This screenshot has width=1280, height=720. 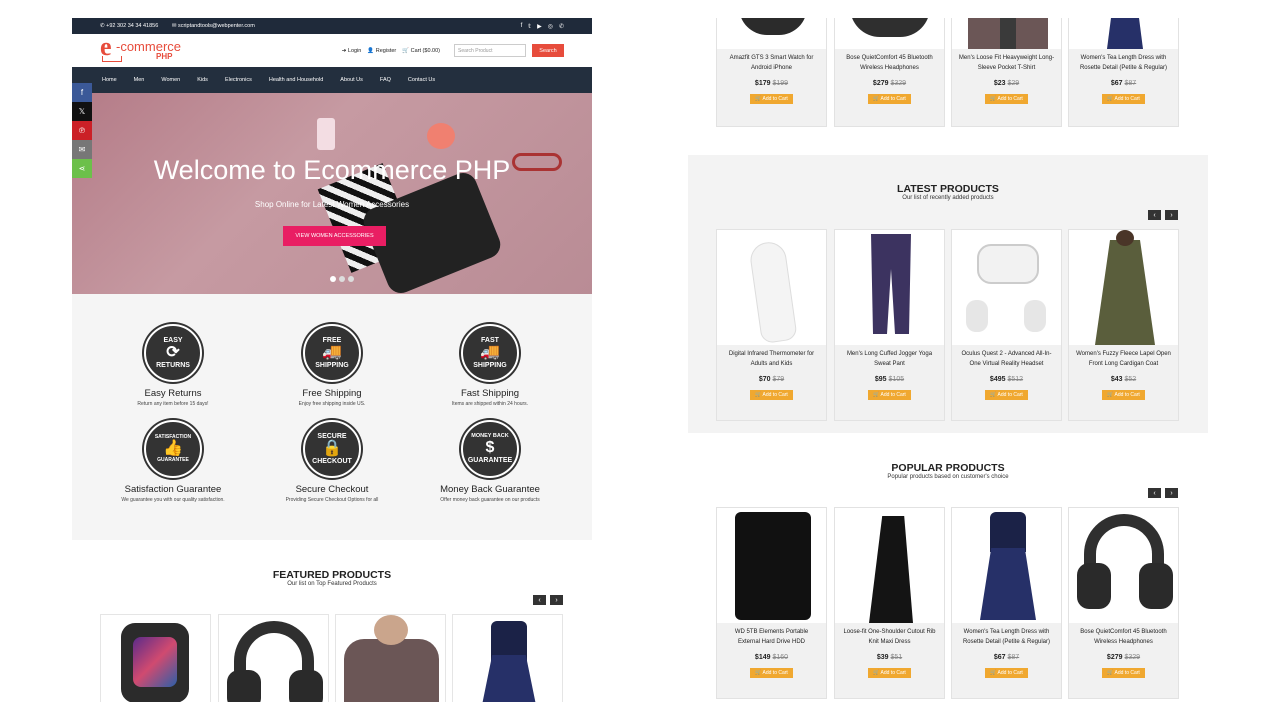 What do you see at coordinates (112, 58) in the screenshot?
I see `logo-cart-icon` at bounding box center [112, 58].